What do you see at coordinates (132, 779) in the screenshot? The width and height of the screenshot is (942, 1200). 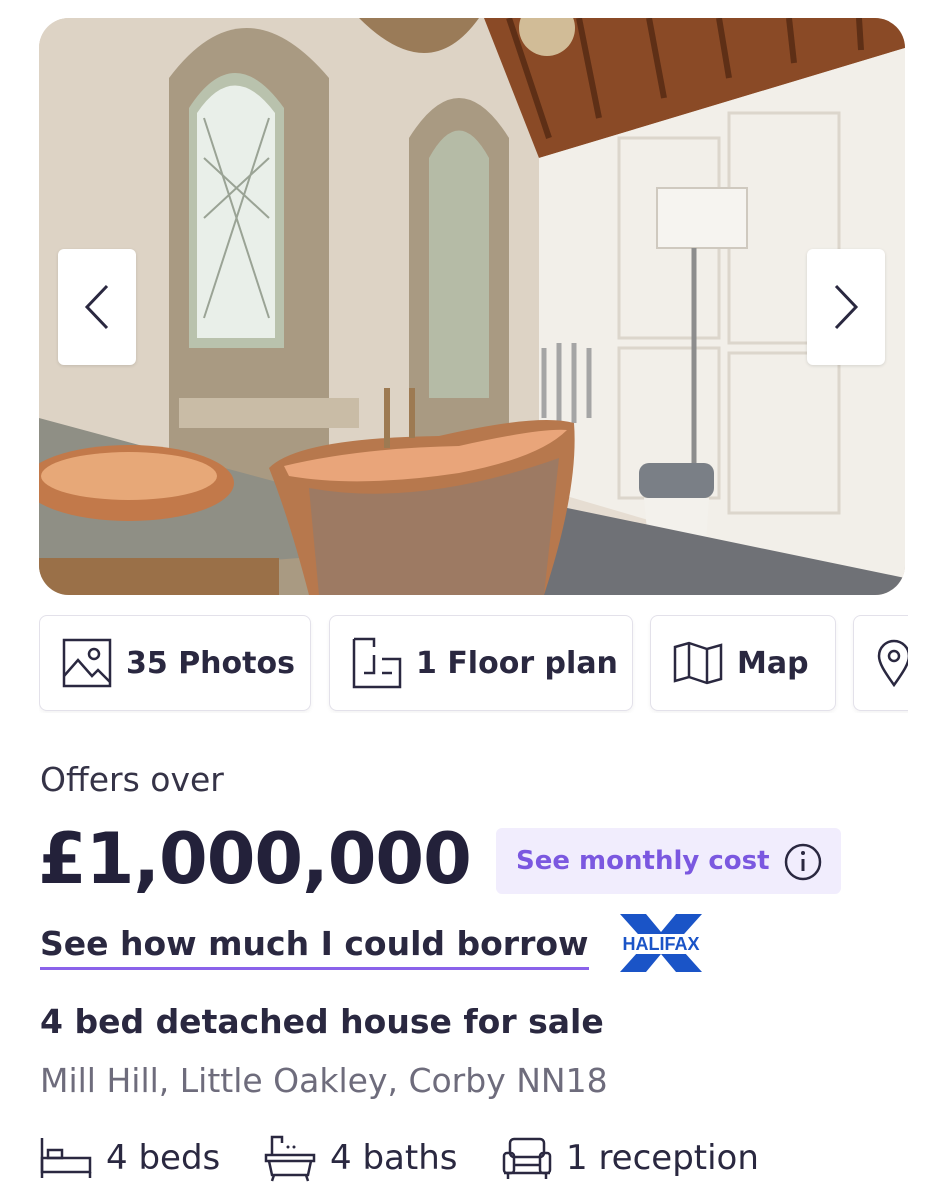 I see `price-qualifier: Offers over` at bounding box center [132, 779].